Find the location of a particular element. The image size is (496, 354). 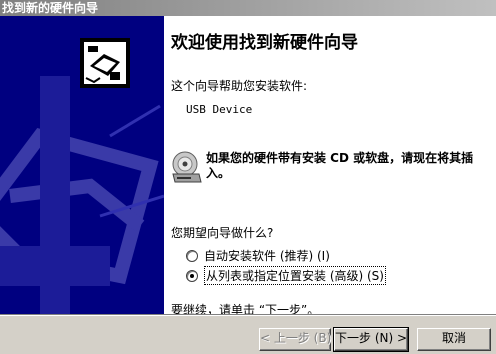

next-button: 下一步 (N) > is located at coordinates (371, 339).